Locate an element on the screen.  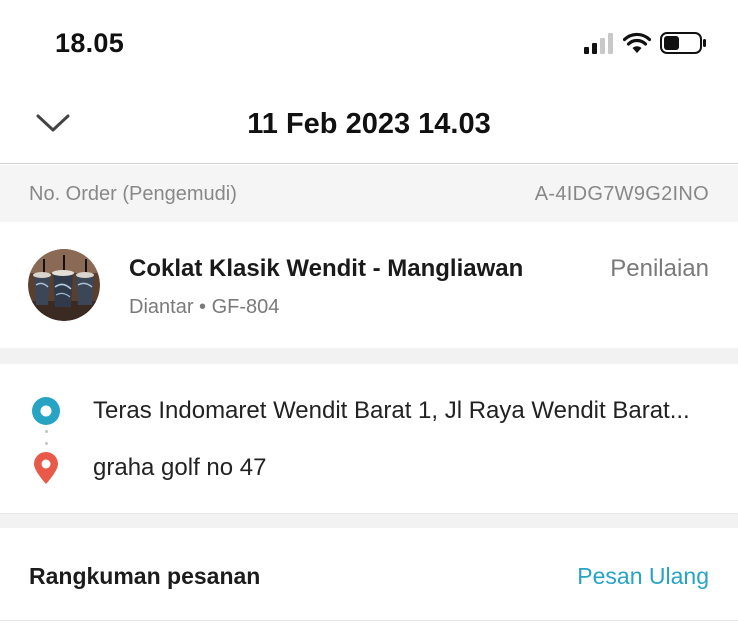
merchant-name: Coklat Klasik Wendit - Mangliawan is located at coordinates (326, 268).